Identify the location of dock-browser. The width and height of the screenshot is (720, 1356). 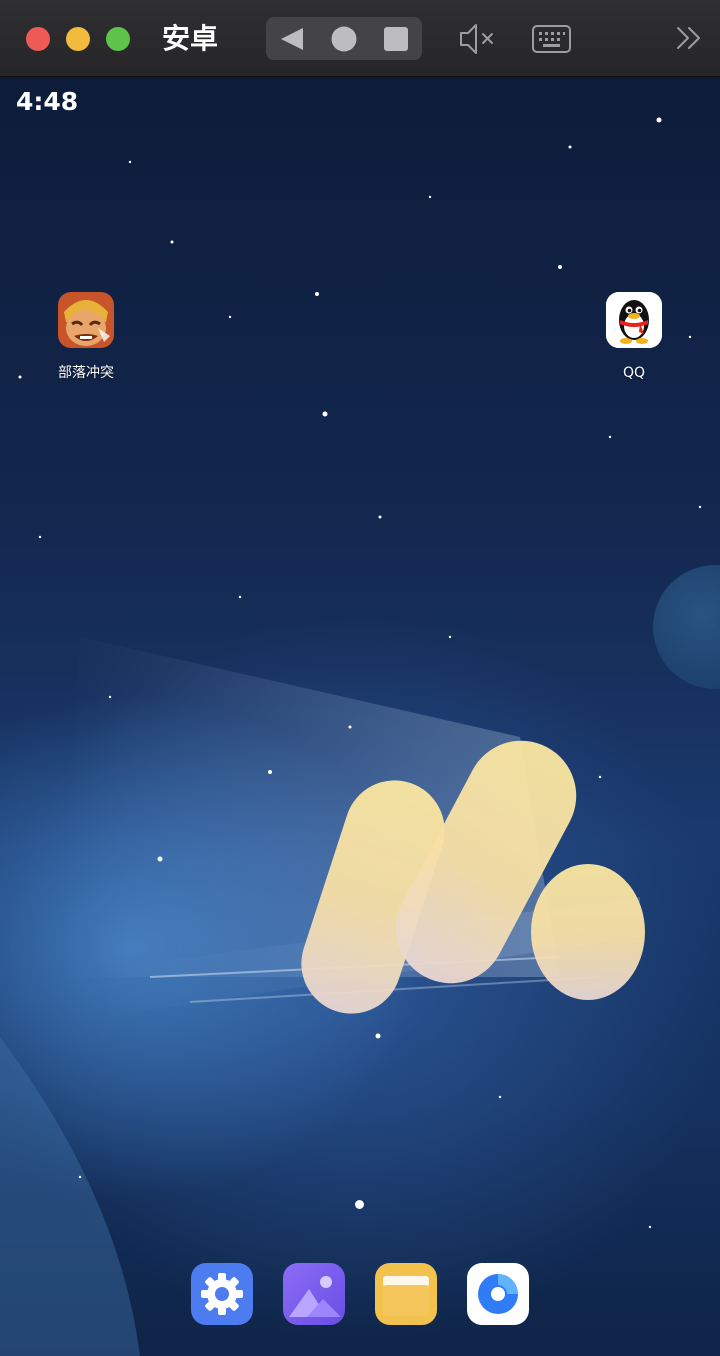
(498, 1294).